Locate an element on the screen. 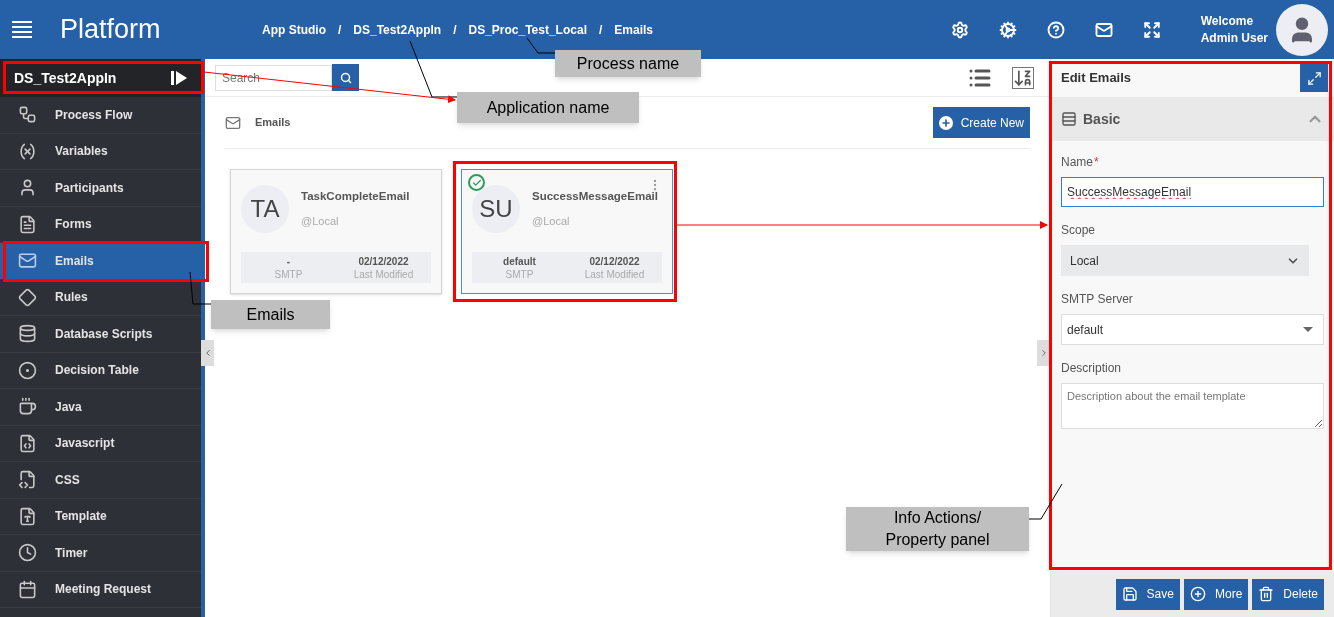  section-title: Emails is located at coordinates (273, 123).